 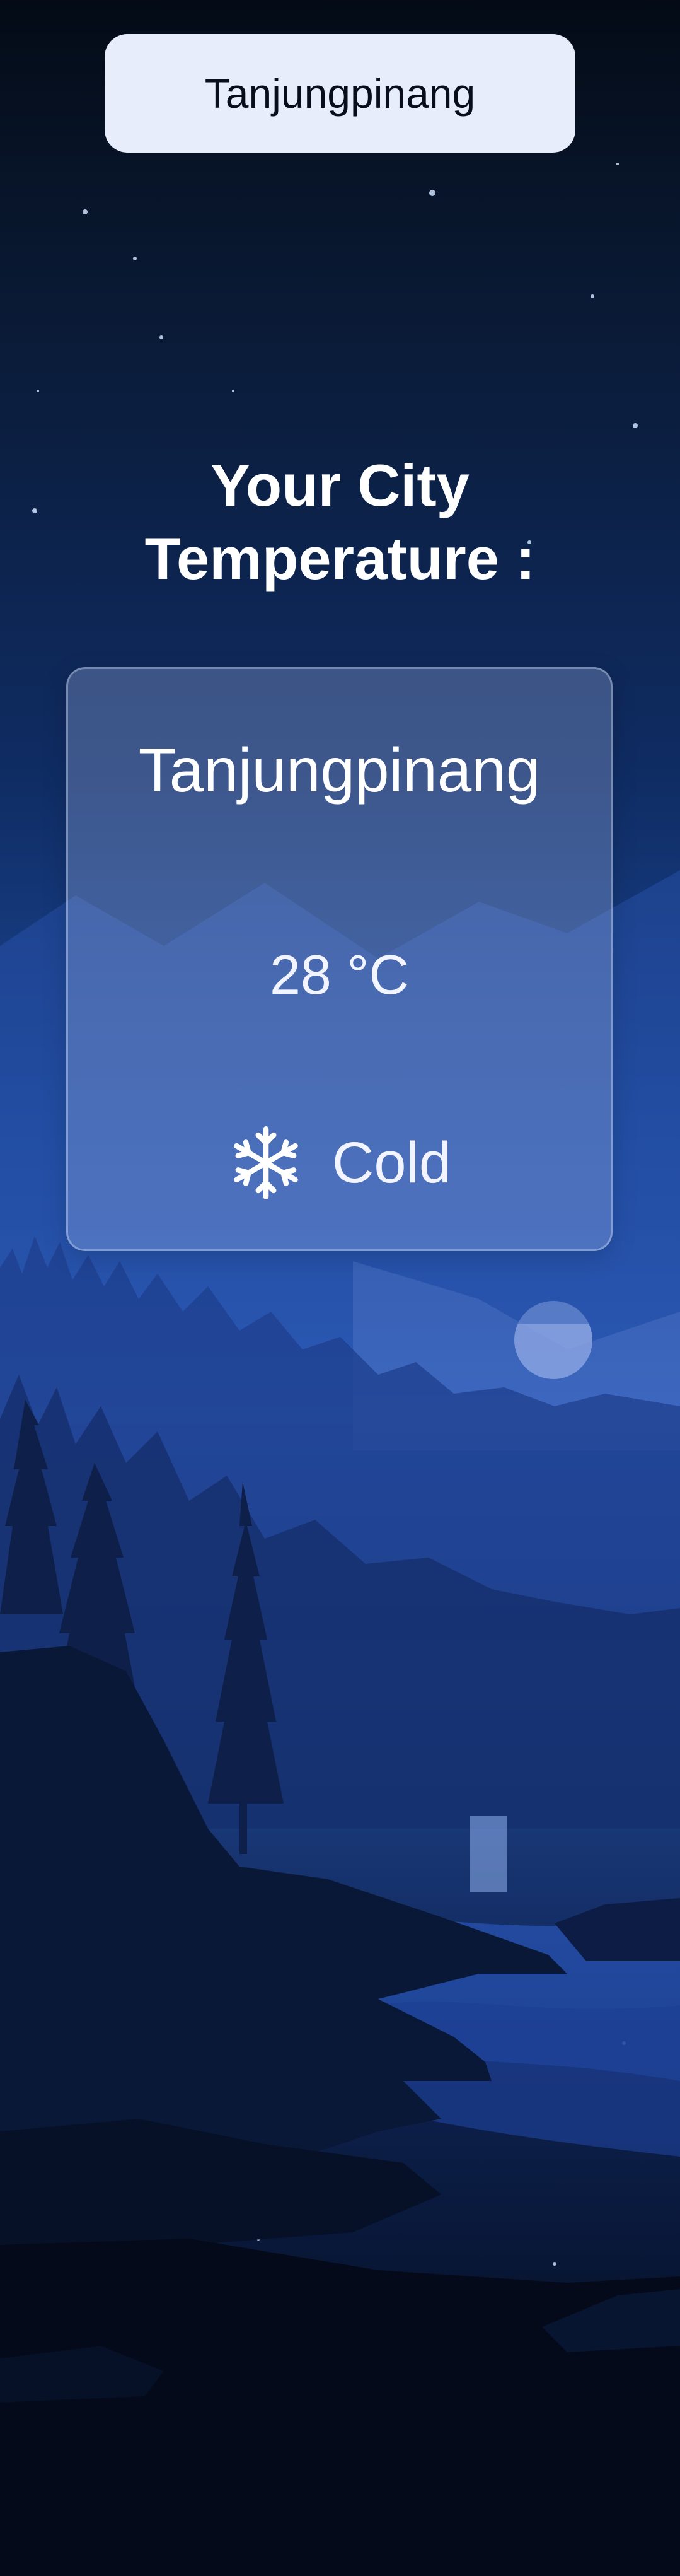 I want to click on heading-line-2: Temperature :, so click(x=340, y=559).